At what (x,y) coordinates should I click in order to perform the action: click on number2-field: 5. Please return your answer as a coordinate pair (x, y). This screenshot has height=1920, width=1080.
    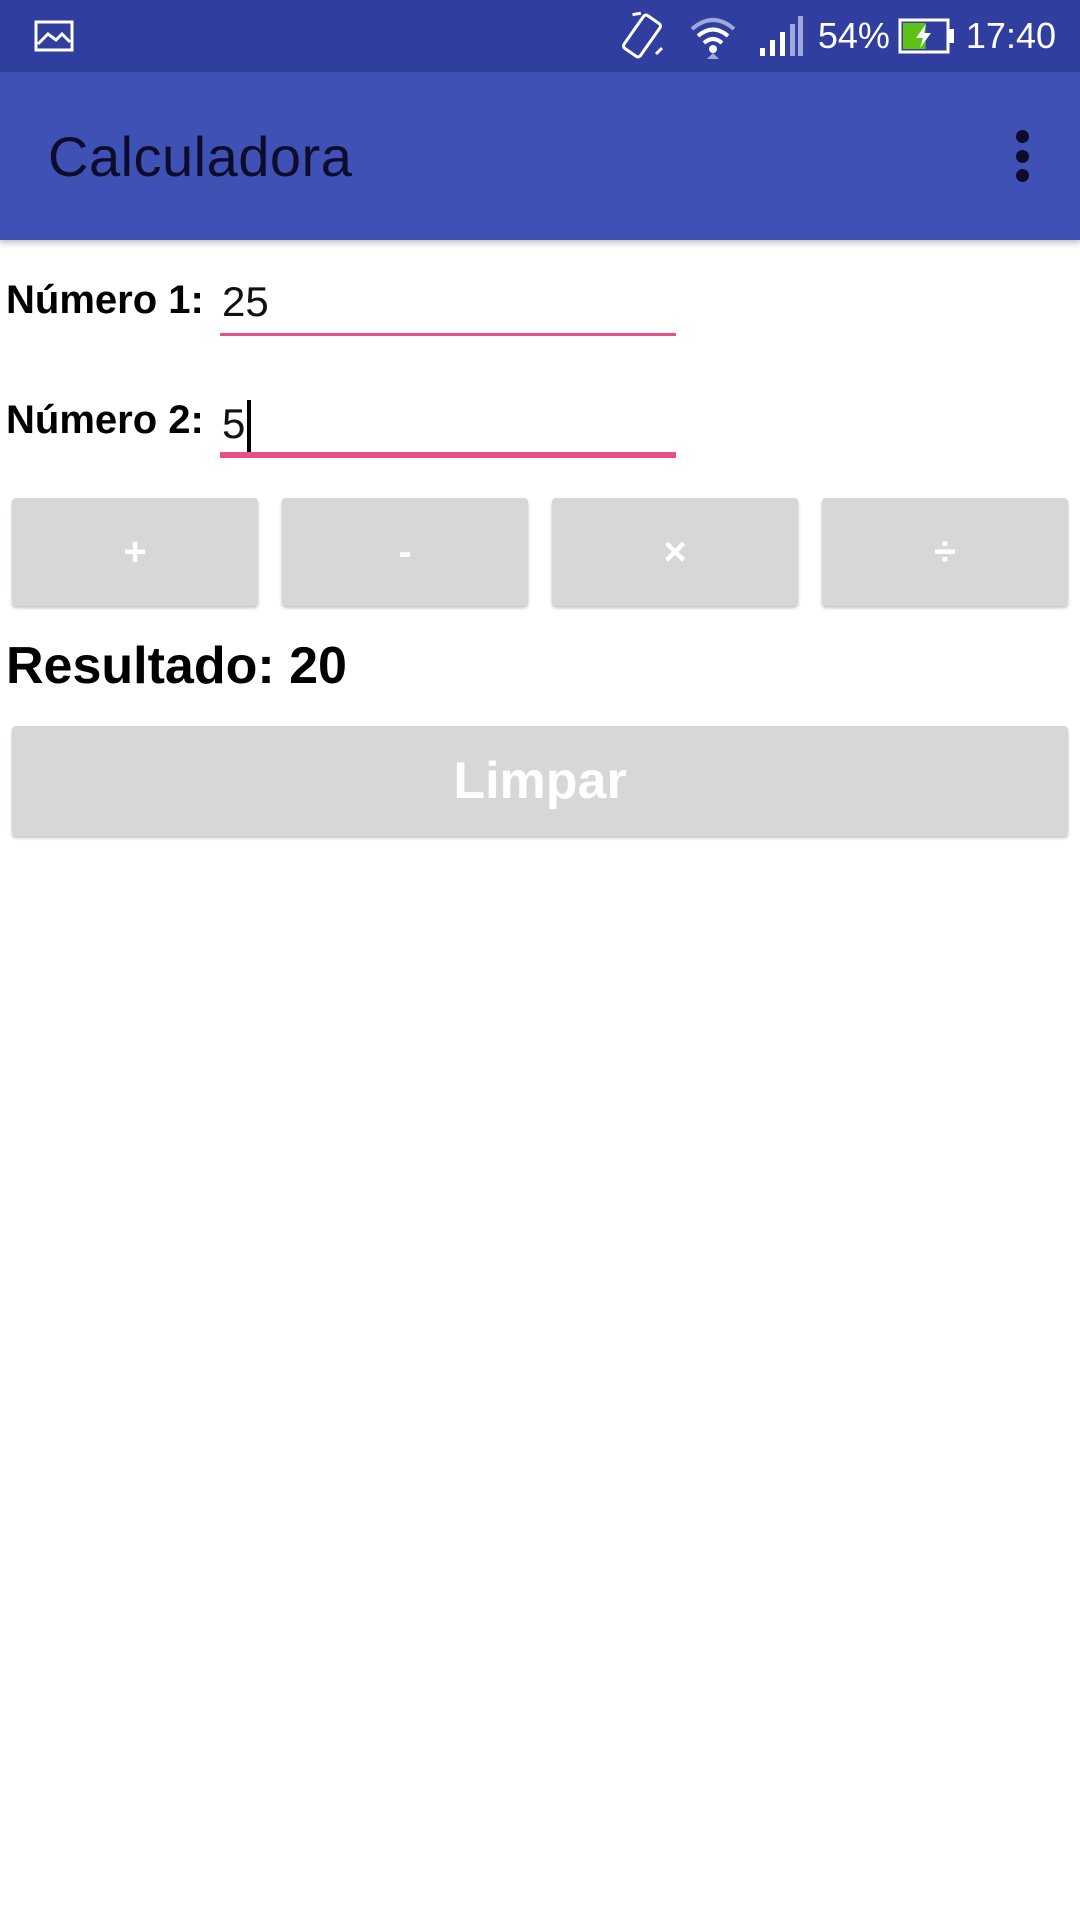
    Looking at the image, I should click on (448, 421).